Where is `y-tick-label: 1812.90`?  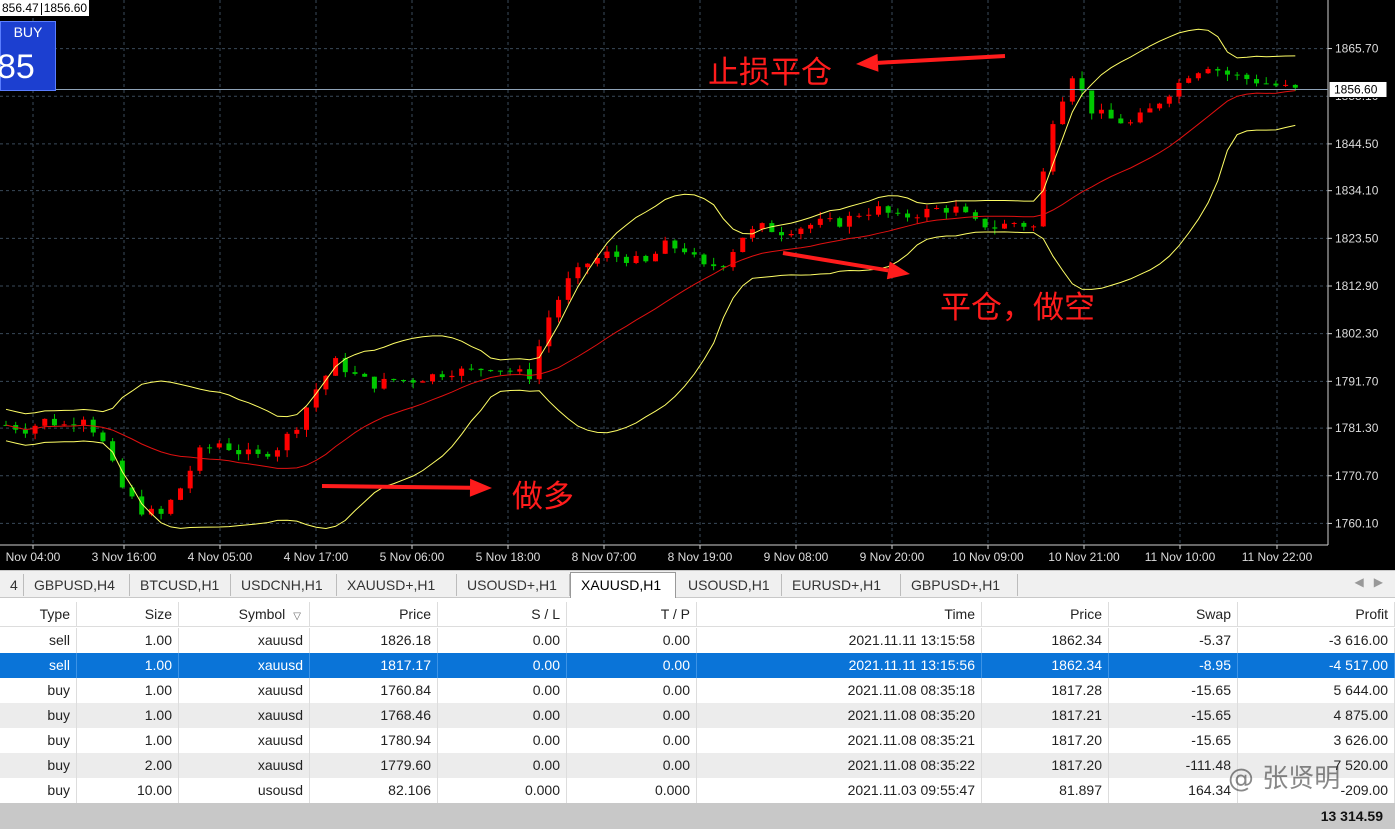
y-tick-label: 1812.90 is located at coordinates (1357, 286).